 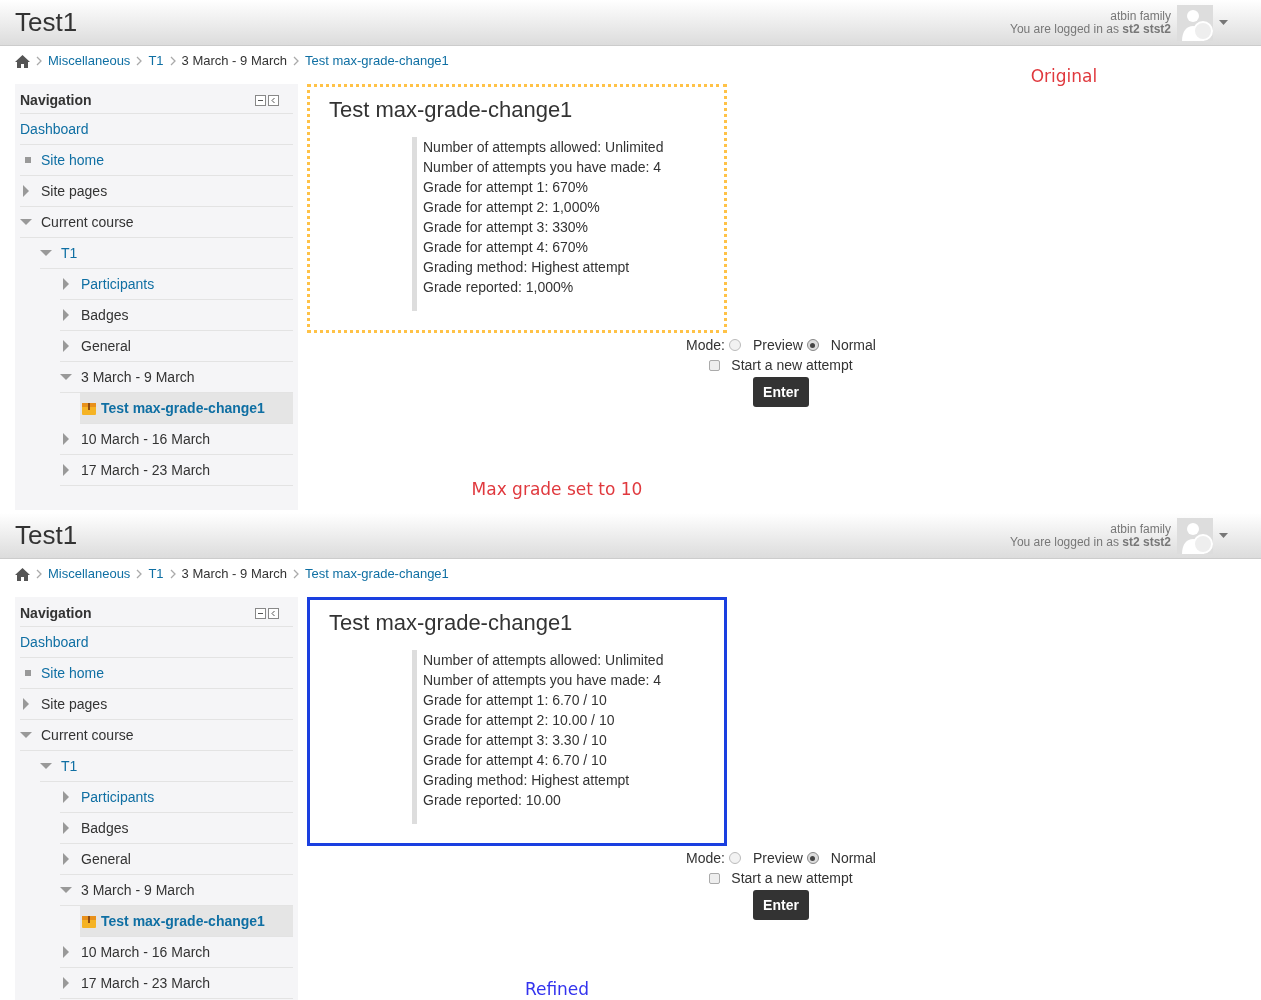 I want to click on annotation-label: Refined, so click(x=557, y=989).